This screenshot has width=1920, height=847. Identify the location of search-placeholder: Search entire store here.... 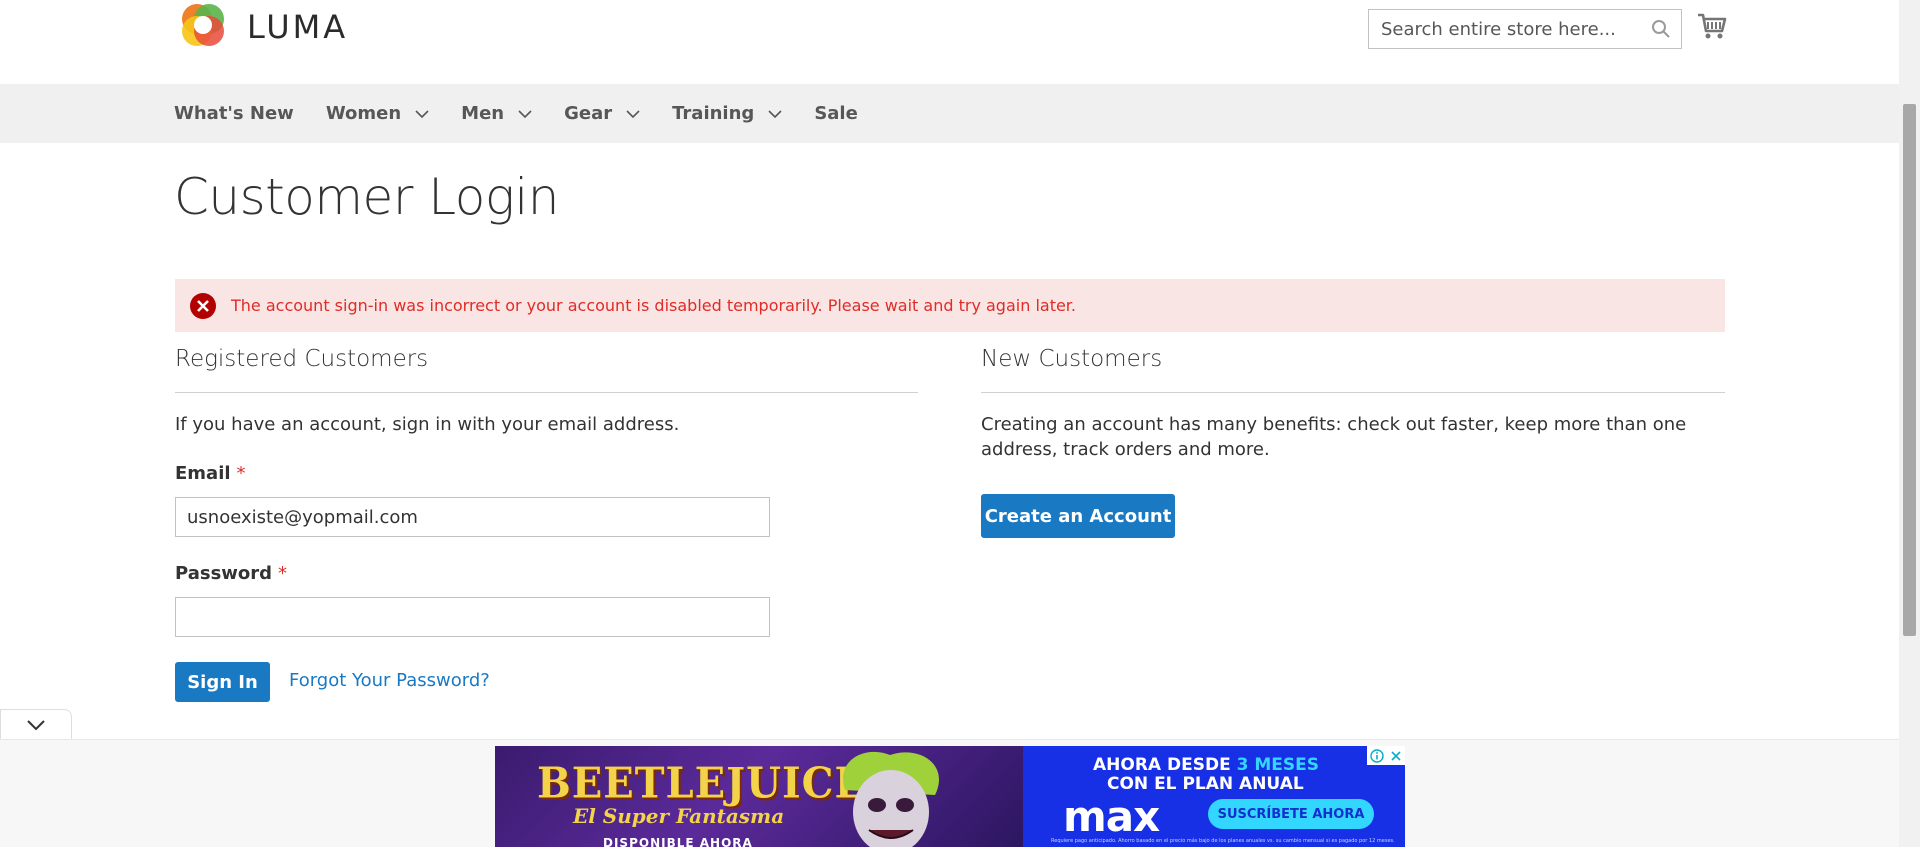
(1505, 29).